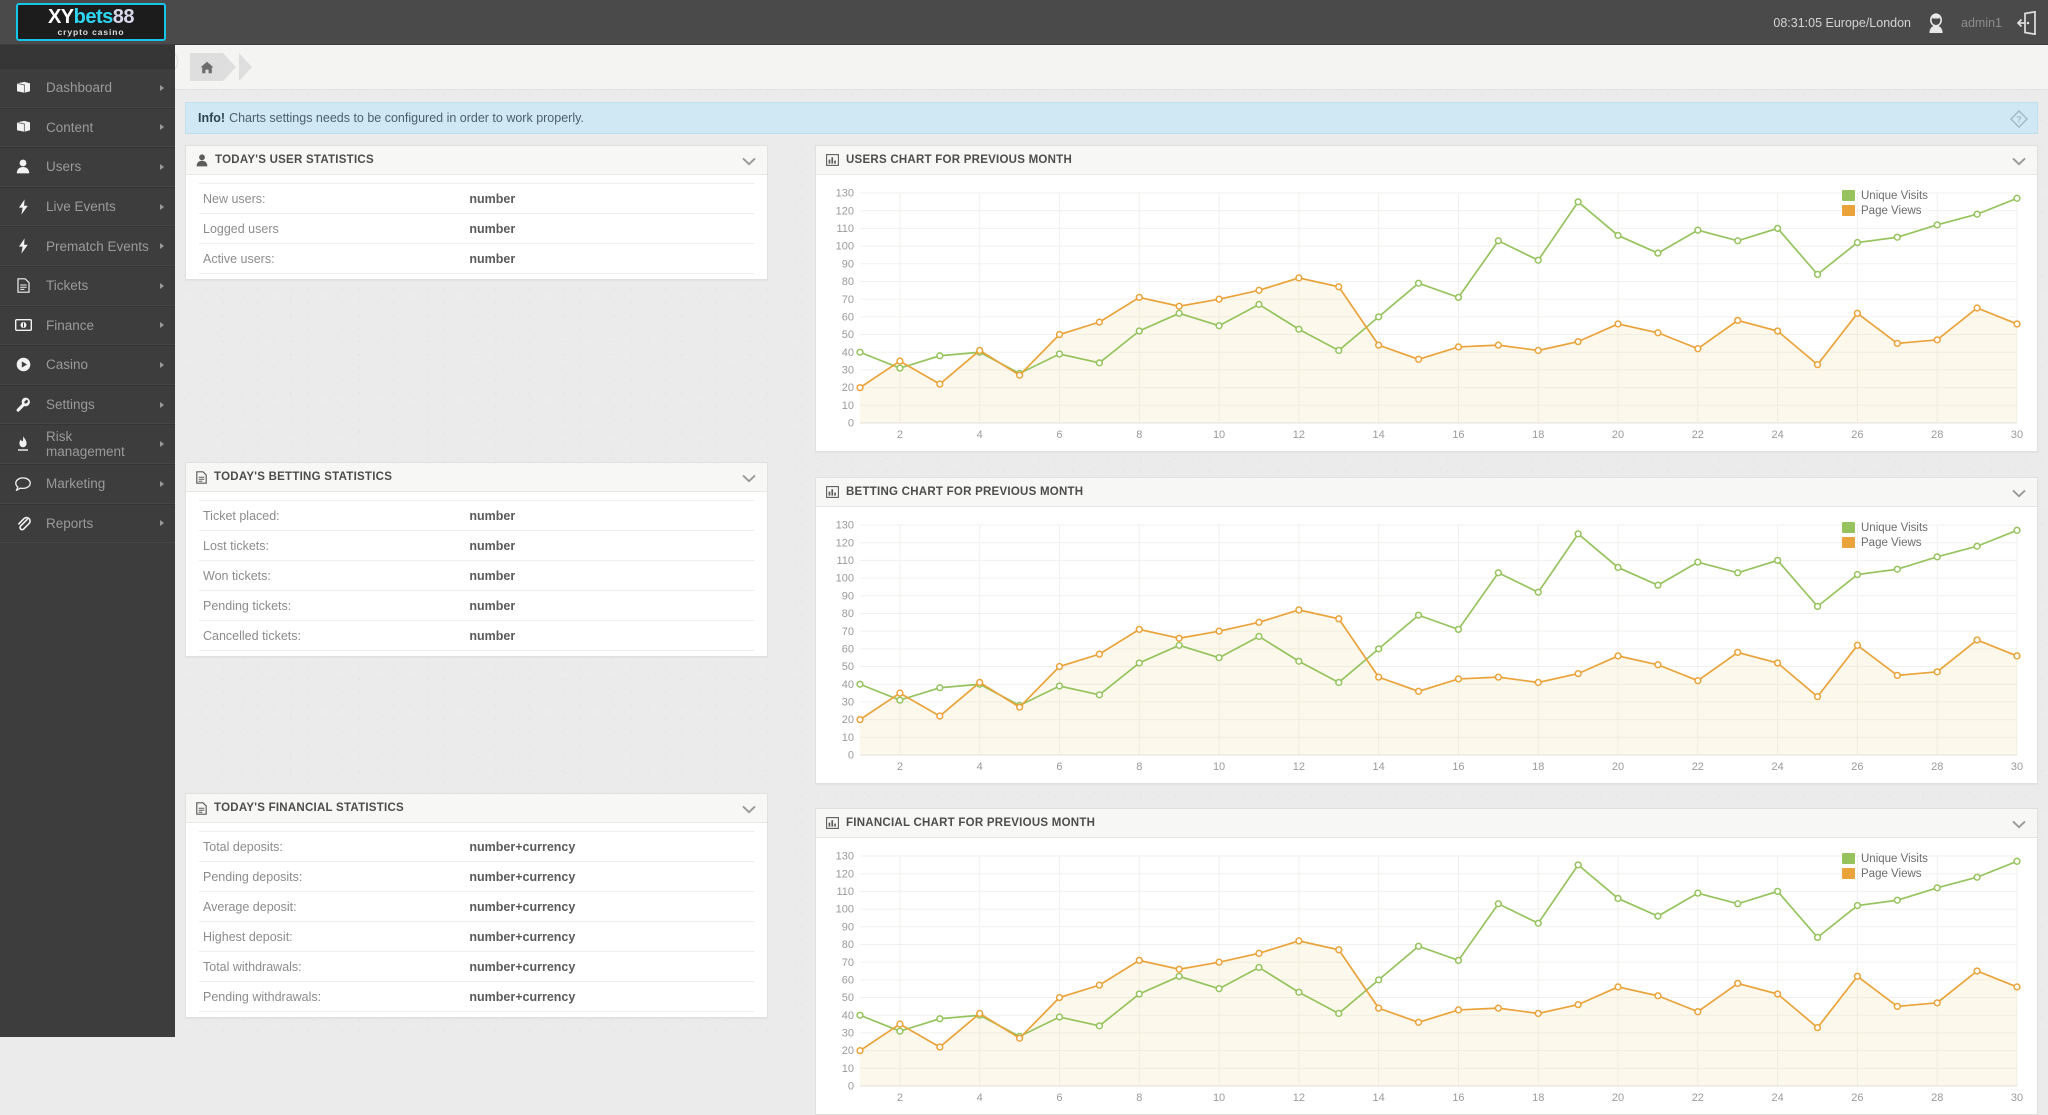 The image size is (2048, 1115). I want to click on question-mark-icon: ?, so click(2019, 119).